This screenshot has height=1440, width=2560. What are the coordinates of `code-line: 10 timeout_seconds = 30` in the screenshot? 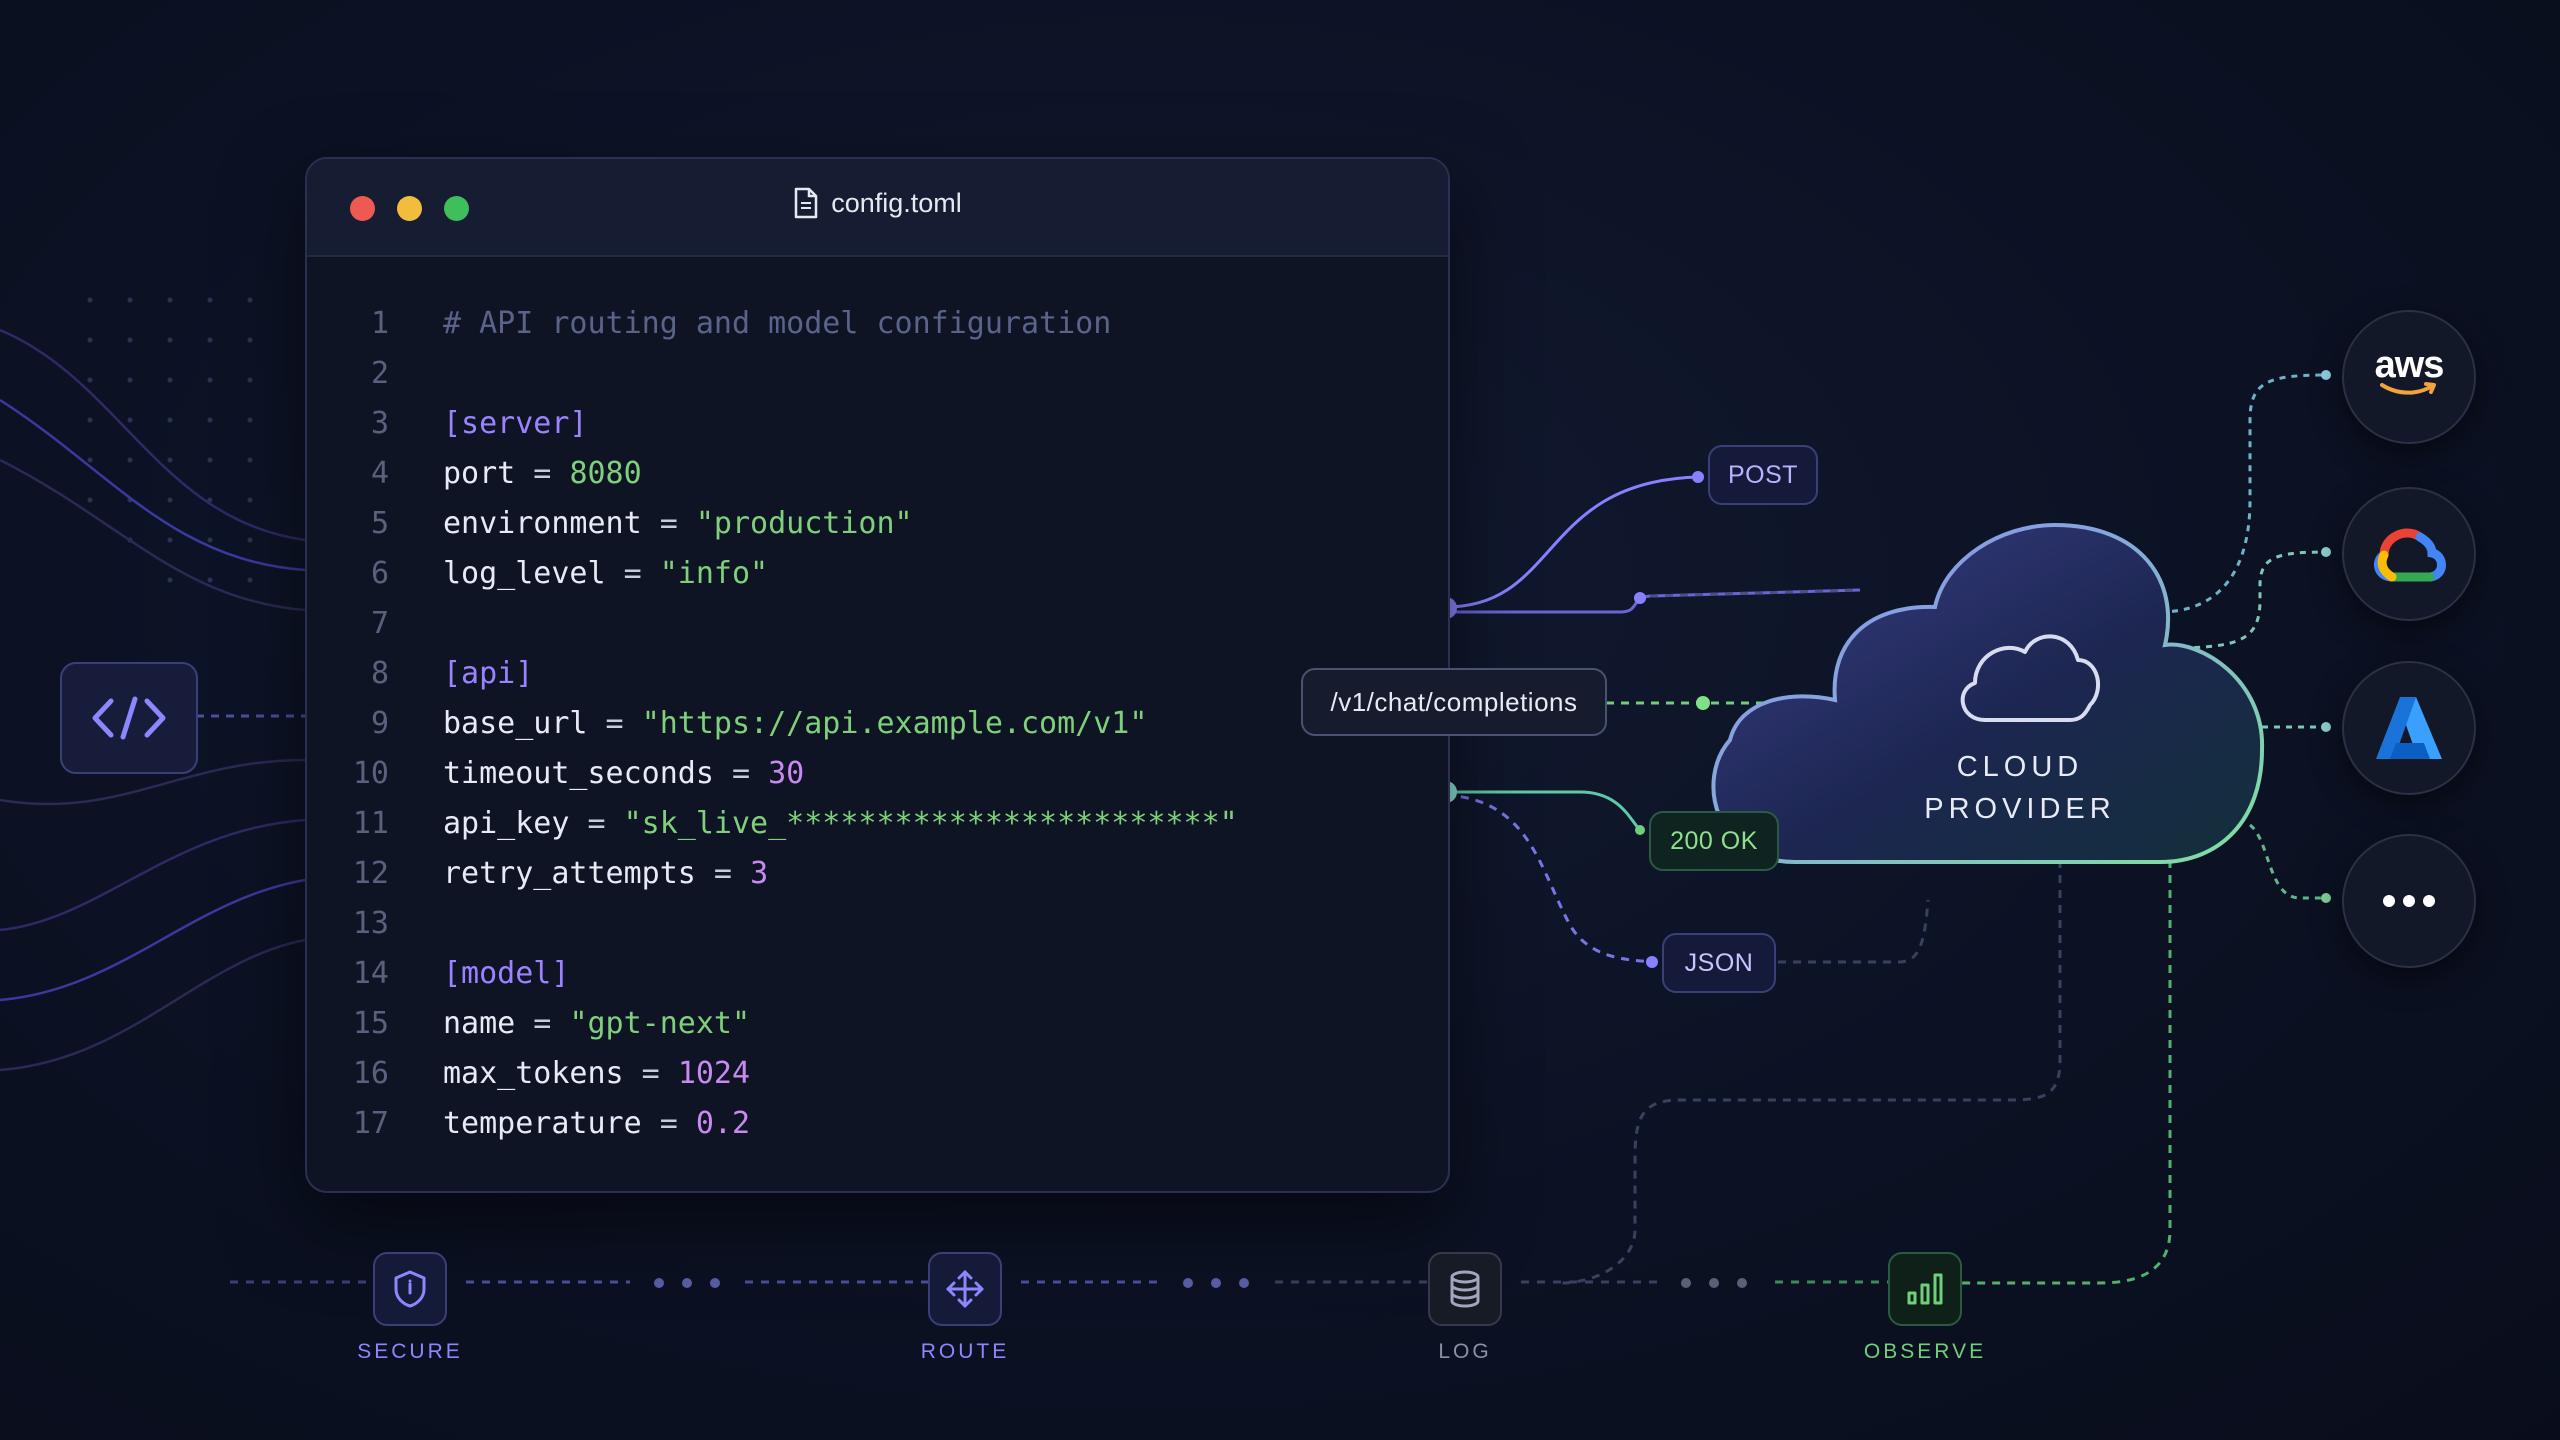 It's located at (877, 774).